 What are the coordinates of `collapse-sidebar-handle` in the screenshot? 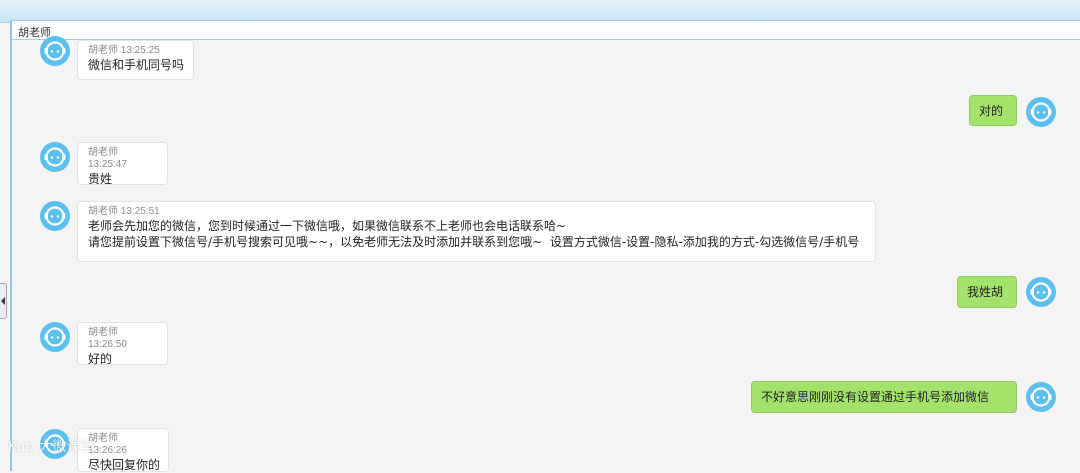 It's located at (3, 301).